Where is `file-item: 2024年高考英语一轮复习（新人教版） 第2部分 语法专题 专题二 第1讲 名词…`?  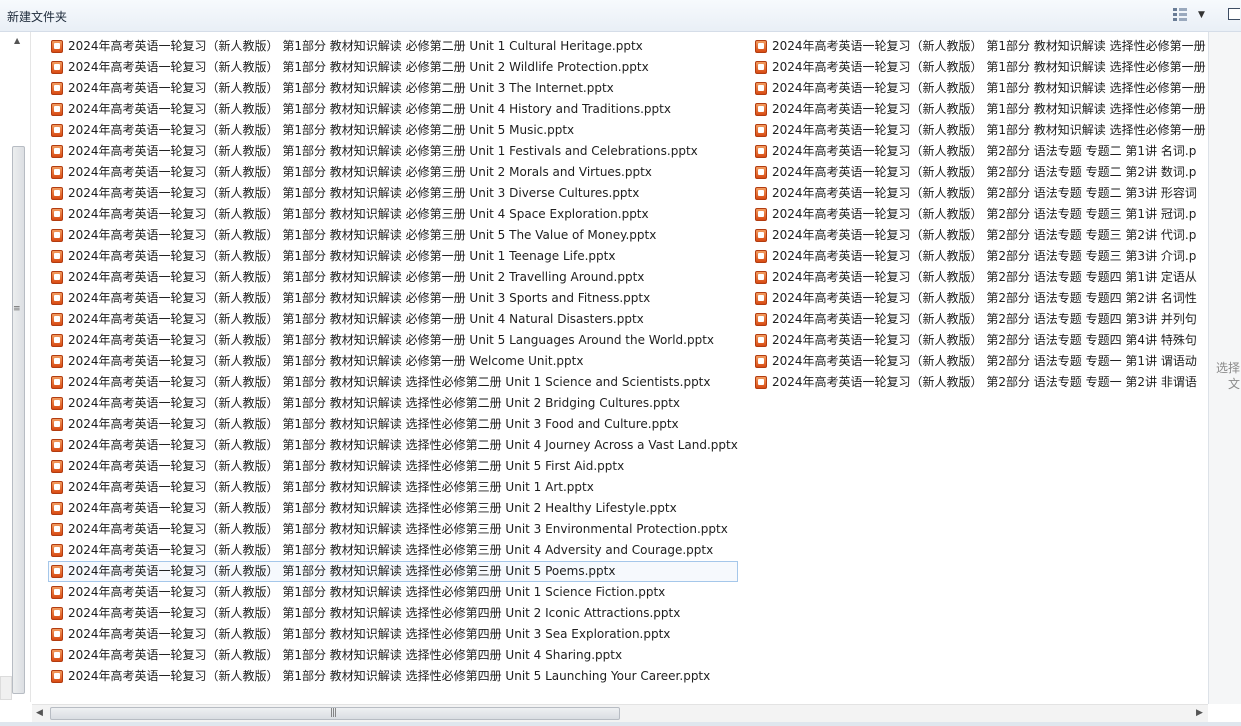
file-item: 2024年高考英语一轮复习（新人教版） 第2部分 语法专题 专题二 第1讲 名词… is located at coordinates (980, 151).